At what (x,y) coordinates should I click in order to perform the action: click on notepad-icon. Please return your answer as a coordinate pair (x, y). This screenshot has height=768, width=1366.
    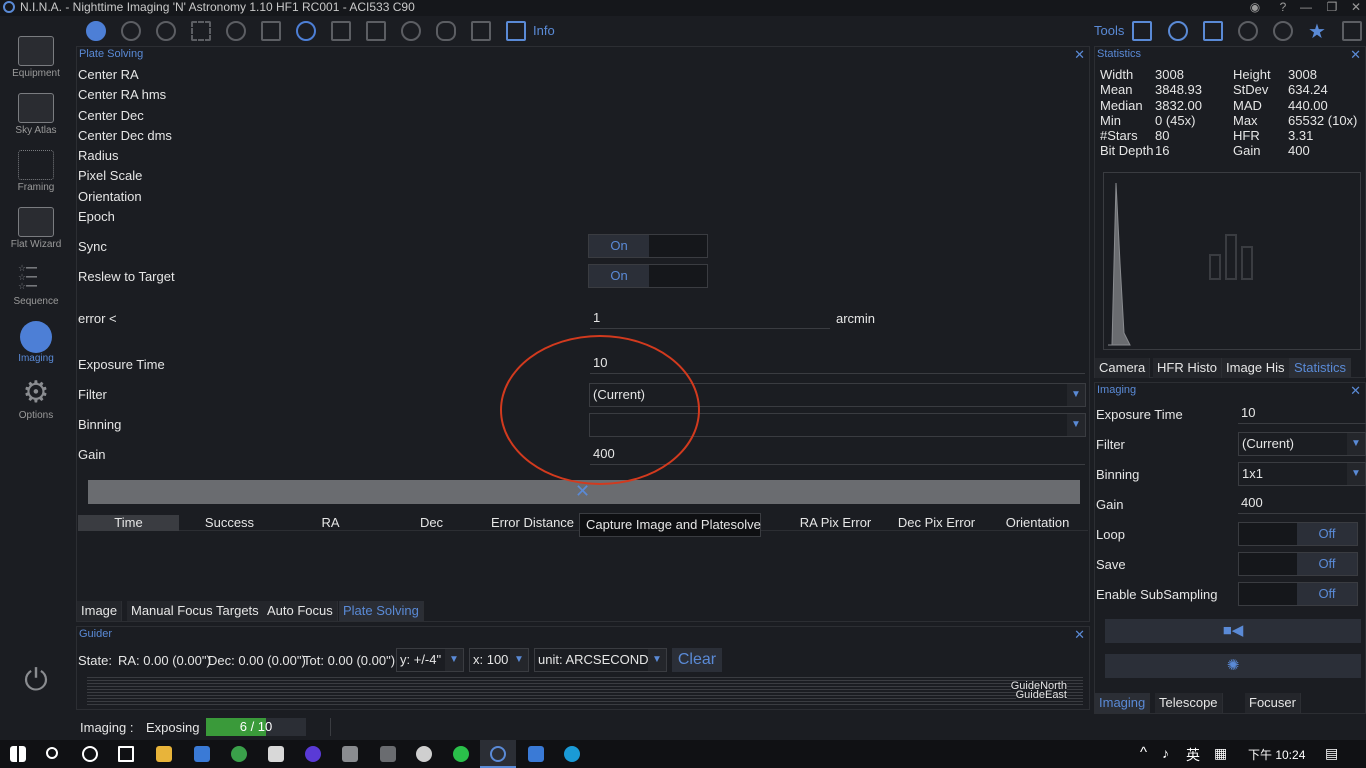
    Looking at the image, I should click on (276, 754).